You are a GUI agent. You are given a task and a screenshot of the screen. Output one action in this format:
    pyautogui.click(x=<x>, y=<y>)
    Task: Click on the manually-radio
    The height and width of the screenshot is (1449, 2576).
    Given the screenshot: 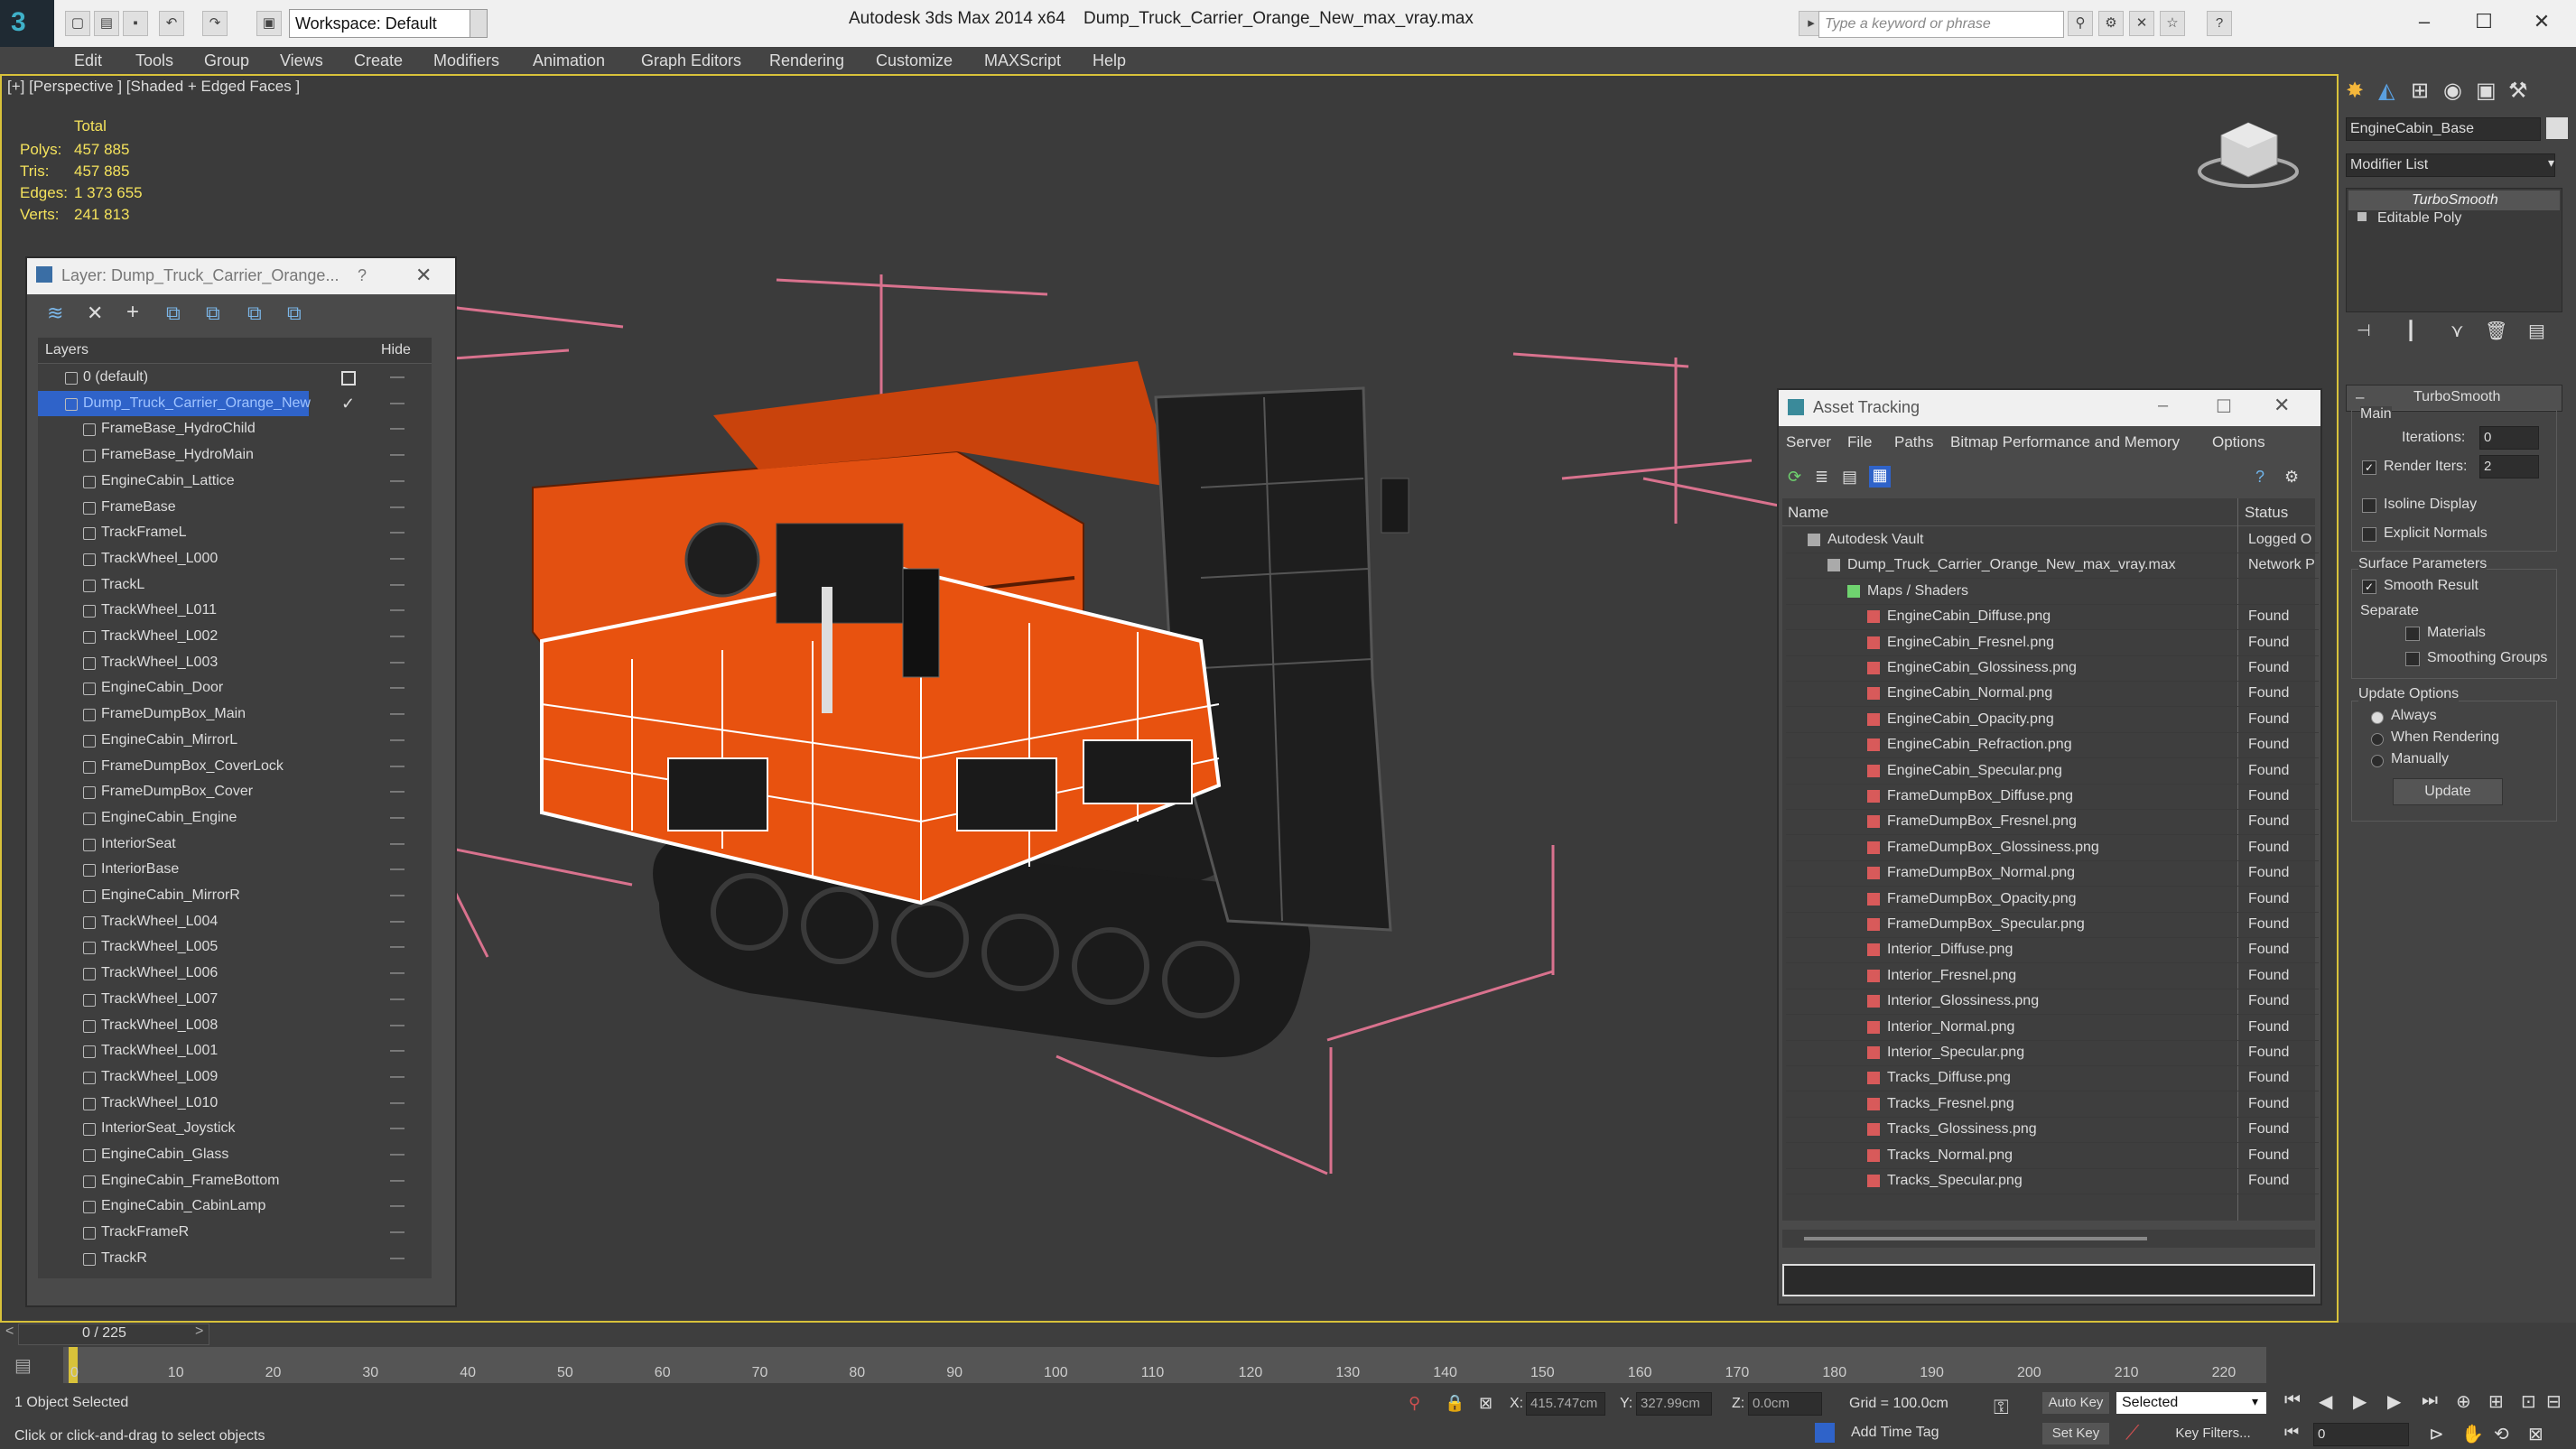 What is the action you would take?
    pyautogui.click(x=2377, y=761)
    